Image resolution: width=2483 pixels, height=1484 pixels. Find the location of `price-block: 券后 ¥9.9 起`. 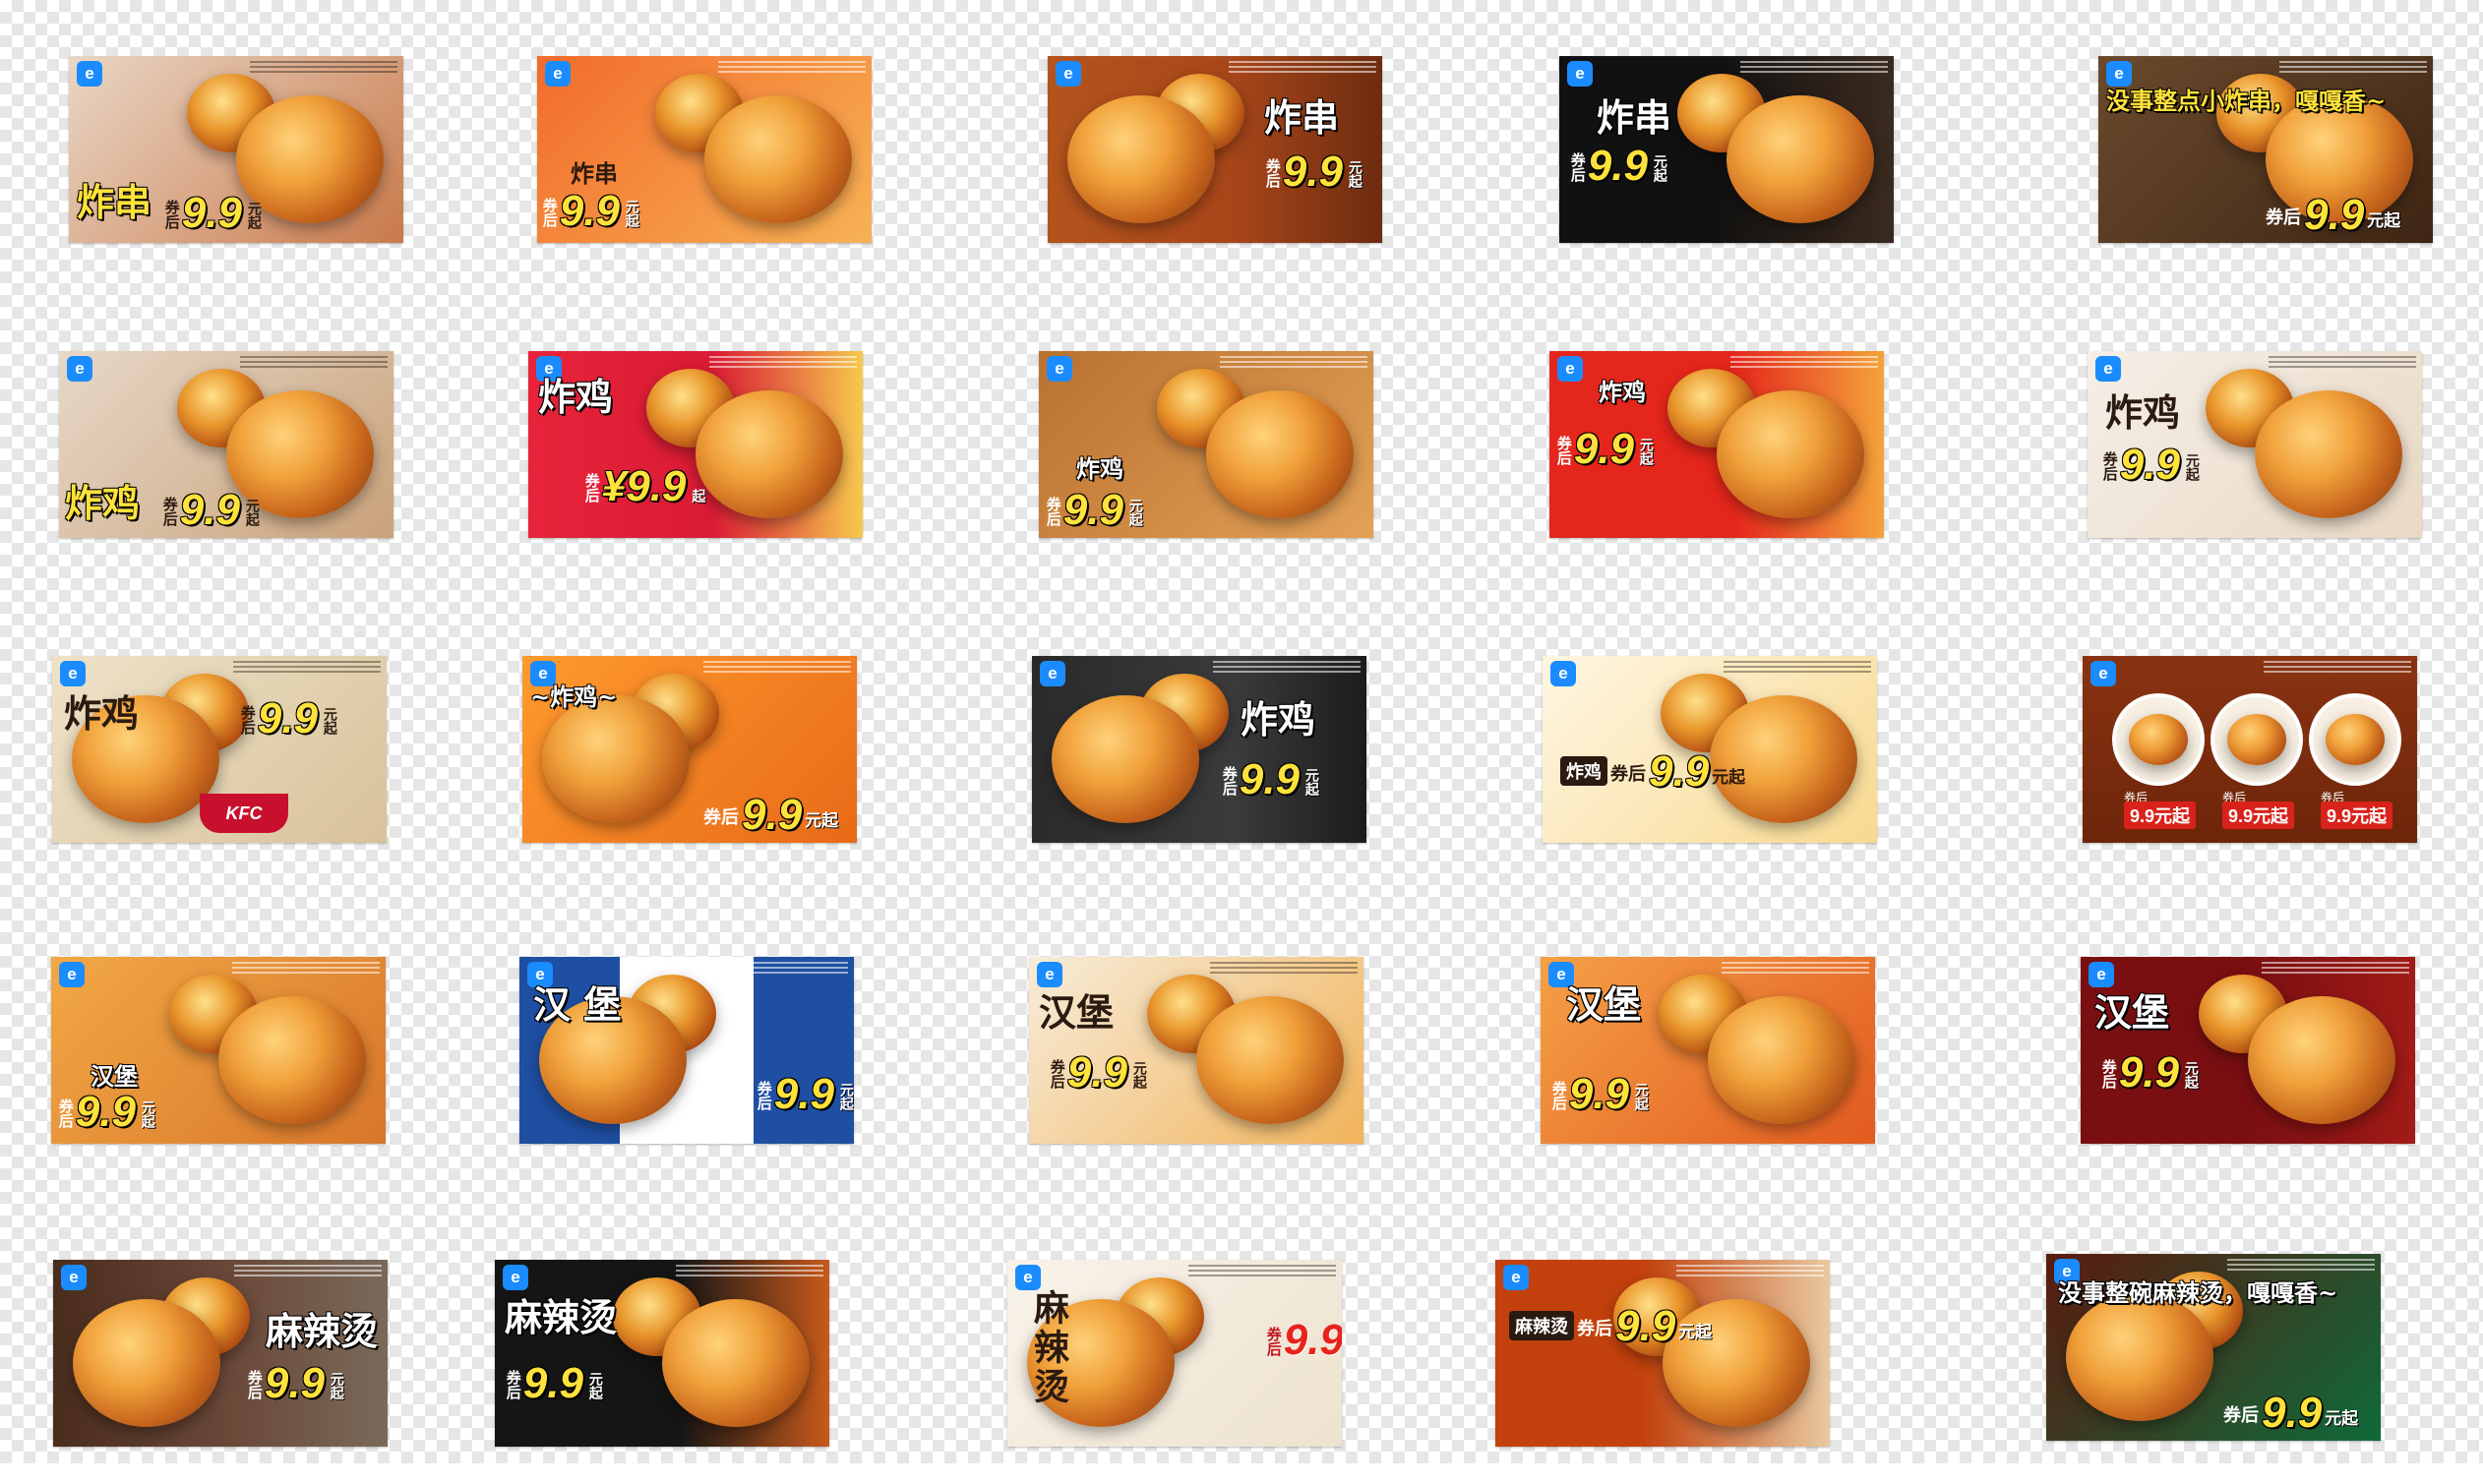

price-block: 券后 ¥9.9 起 is located at coordinates (645, 487).